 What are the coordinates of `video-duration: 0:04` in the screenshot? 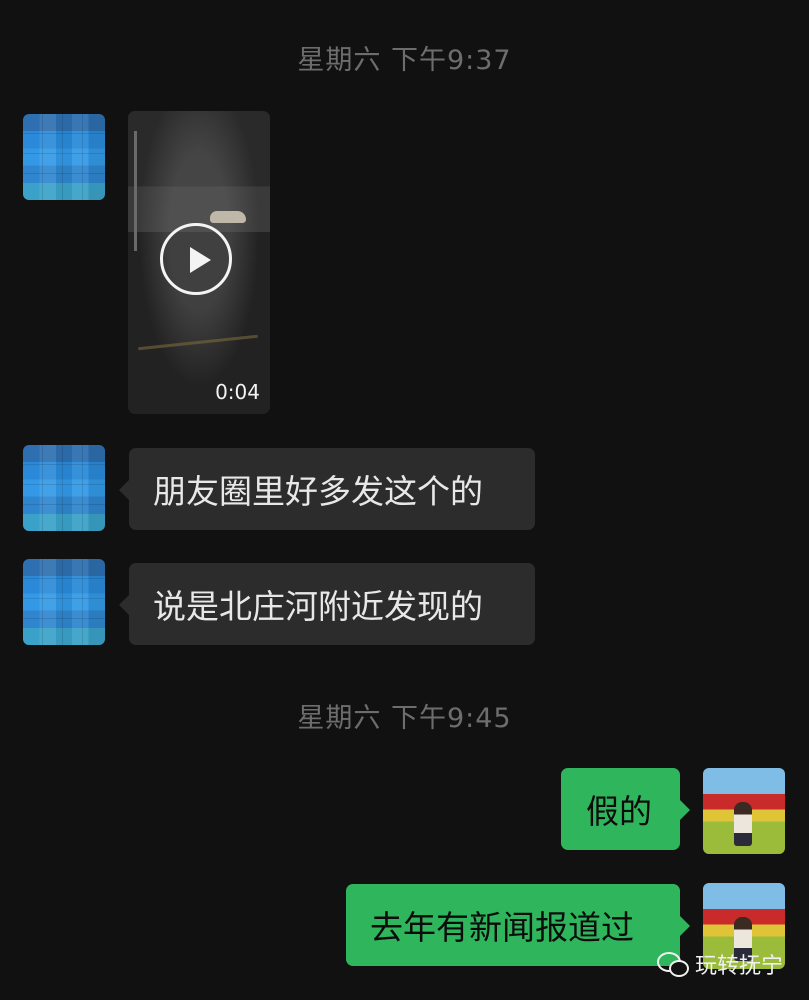 It's located at (237, 392).